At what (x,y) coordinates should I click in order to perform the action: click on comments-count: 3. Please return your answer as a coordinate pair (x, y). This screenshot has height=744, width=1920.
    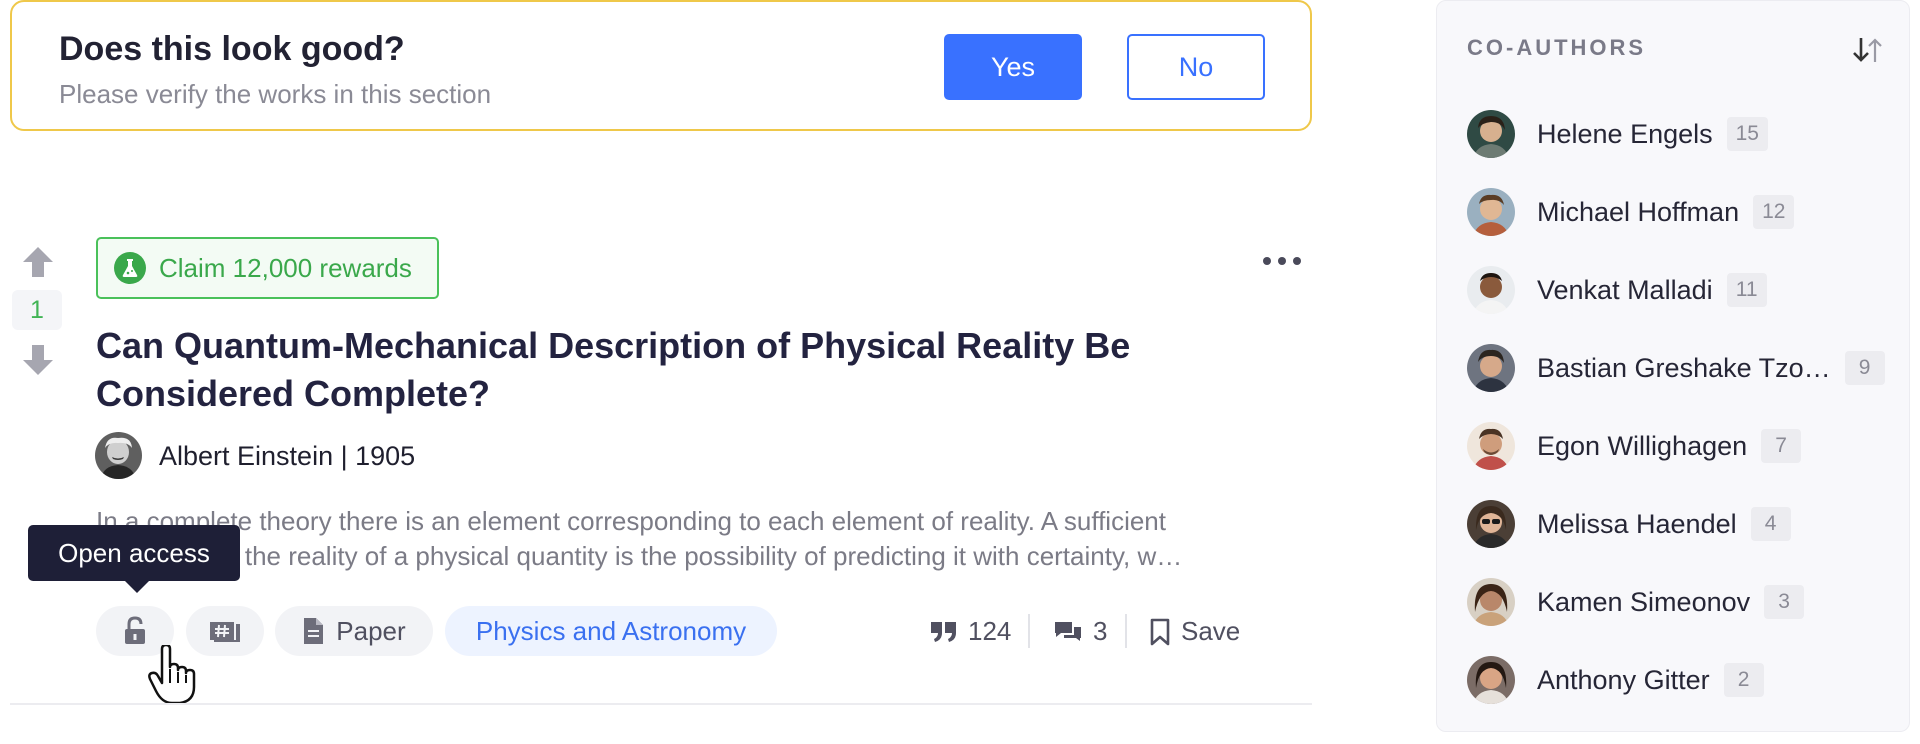
    Looking at the image, I should click on (1080, 631).